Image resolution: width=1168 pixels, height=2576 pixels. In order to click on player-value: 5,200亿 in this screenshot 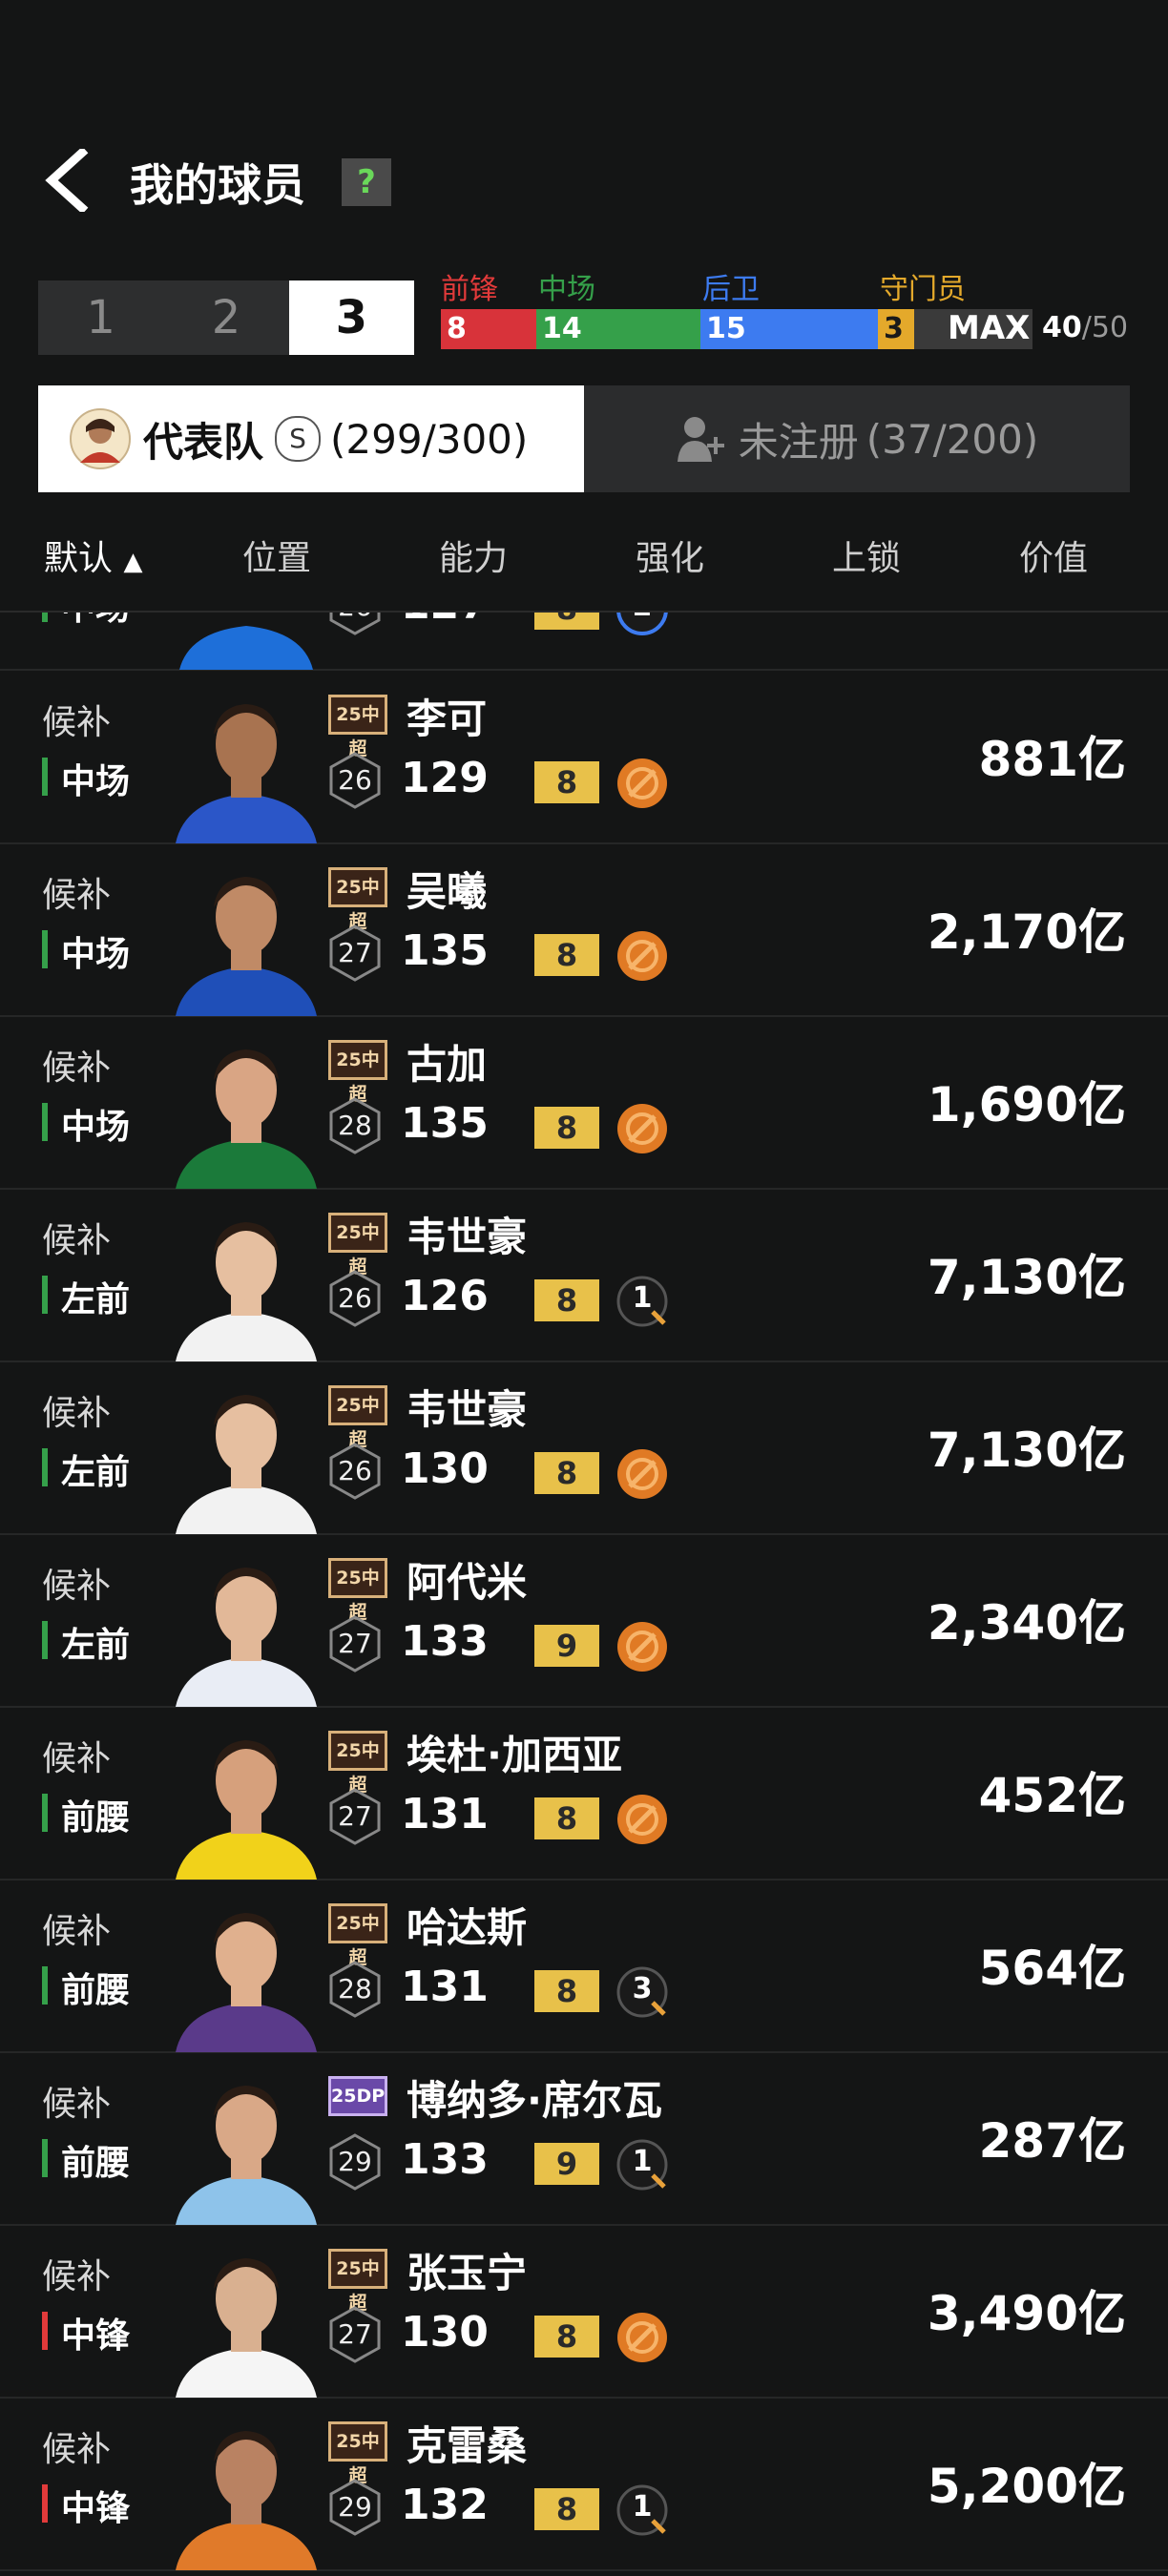, I will do `click(1026, 2486)`.